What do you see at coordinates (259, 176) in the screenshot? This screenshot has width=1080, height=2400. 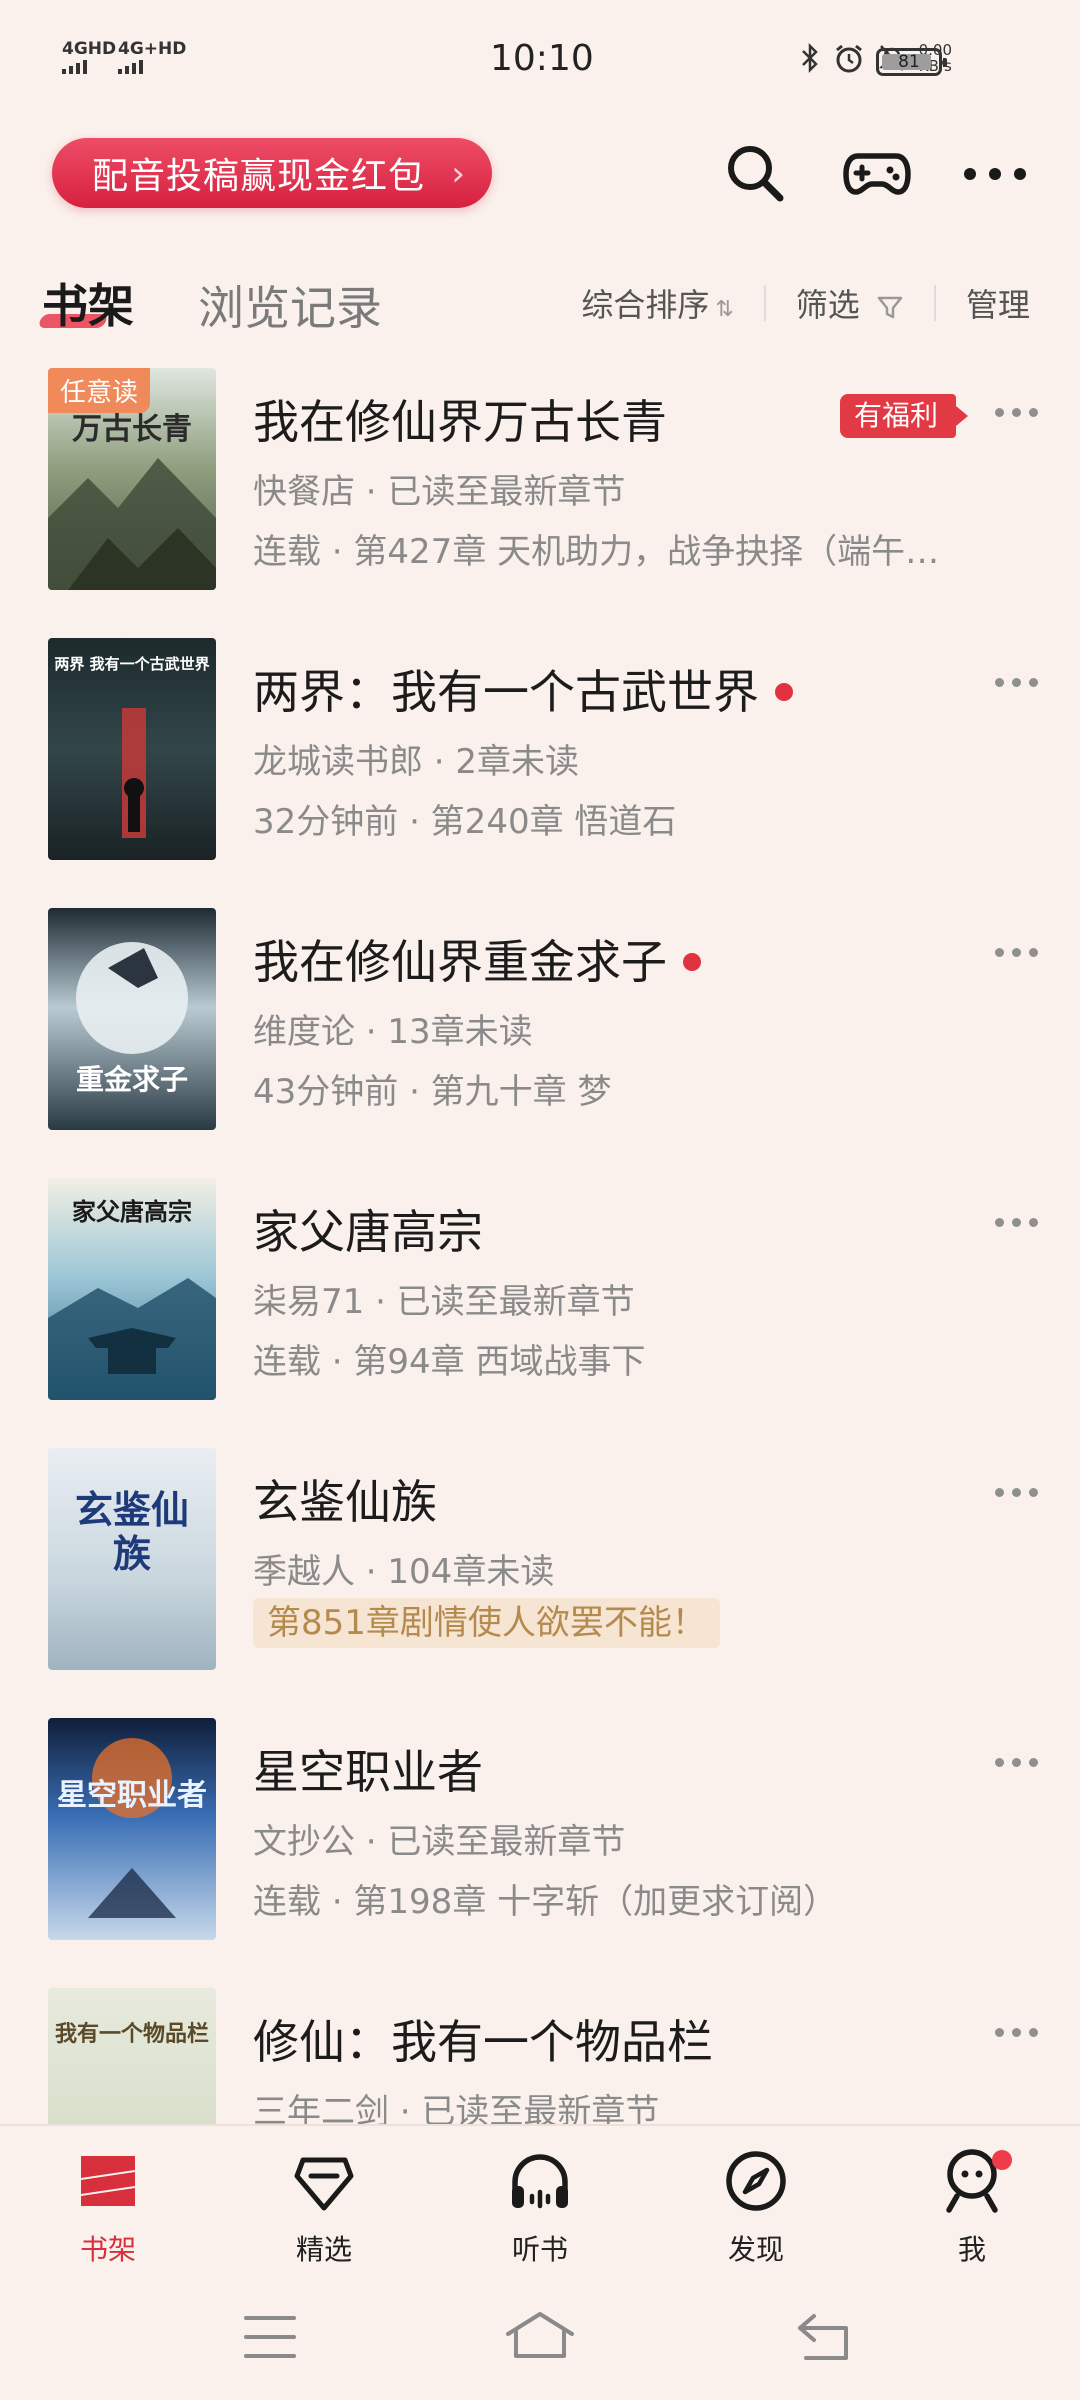 I see `promo-banner-label: 配音投稿赢现金红包` at bounding box center [259, 176].